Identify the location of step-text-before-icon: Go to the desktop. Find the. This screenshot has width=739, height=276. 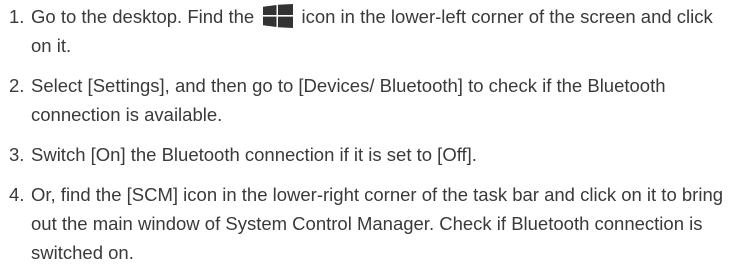
(143, 16).